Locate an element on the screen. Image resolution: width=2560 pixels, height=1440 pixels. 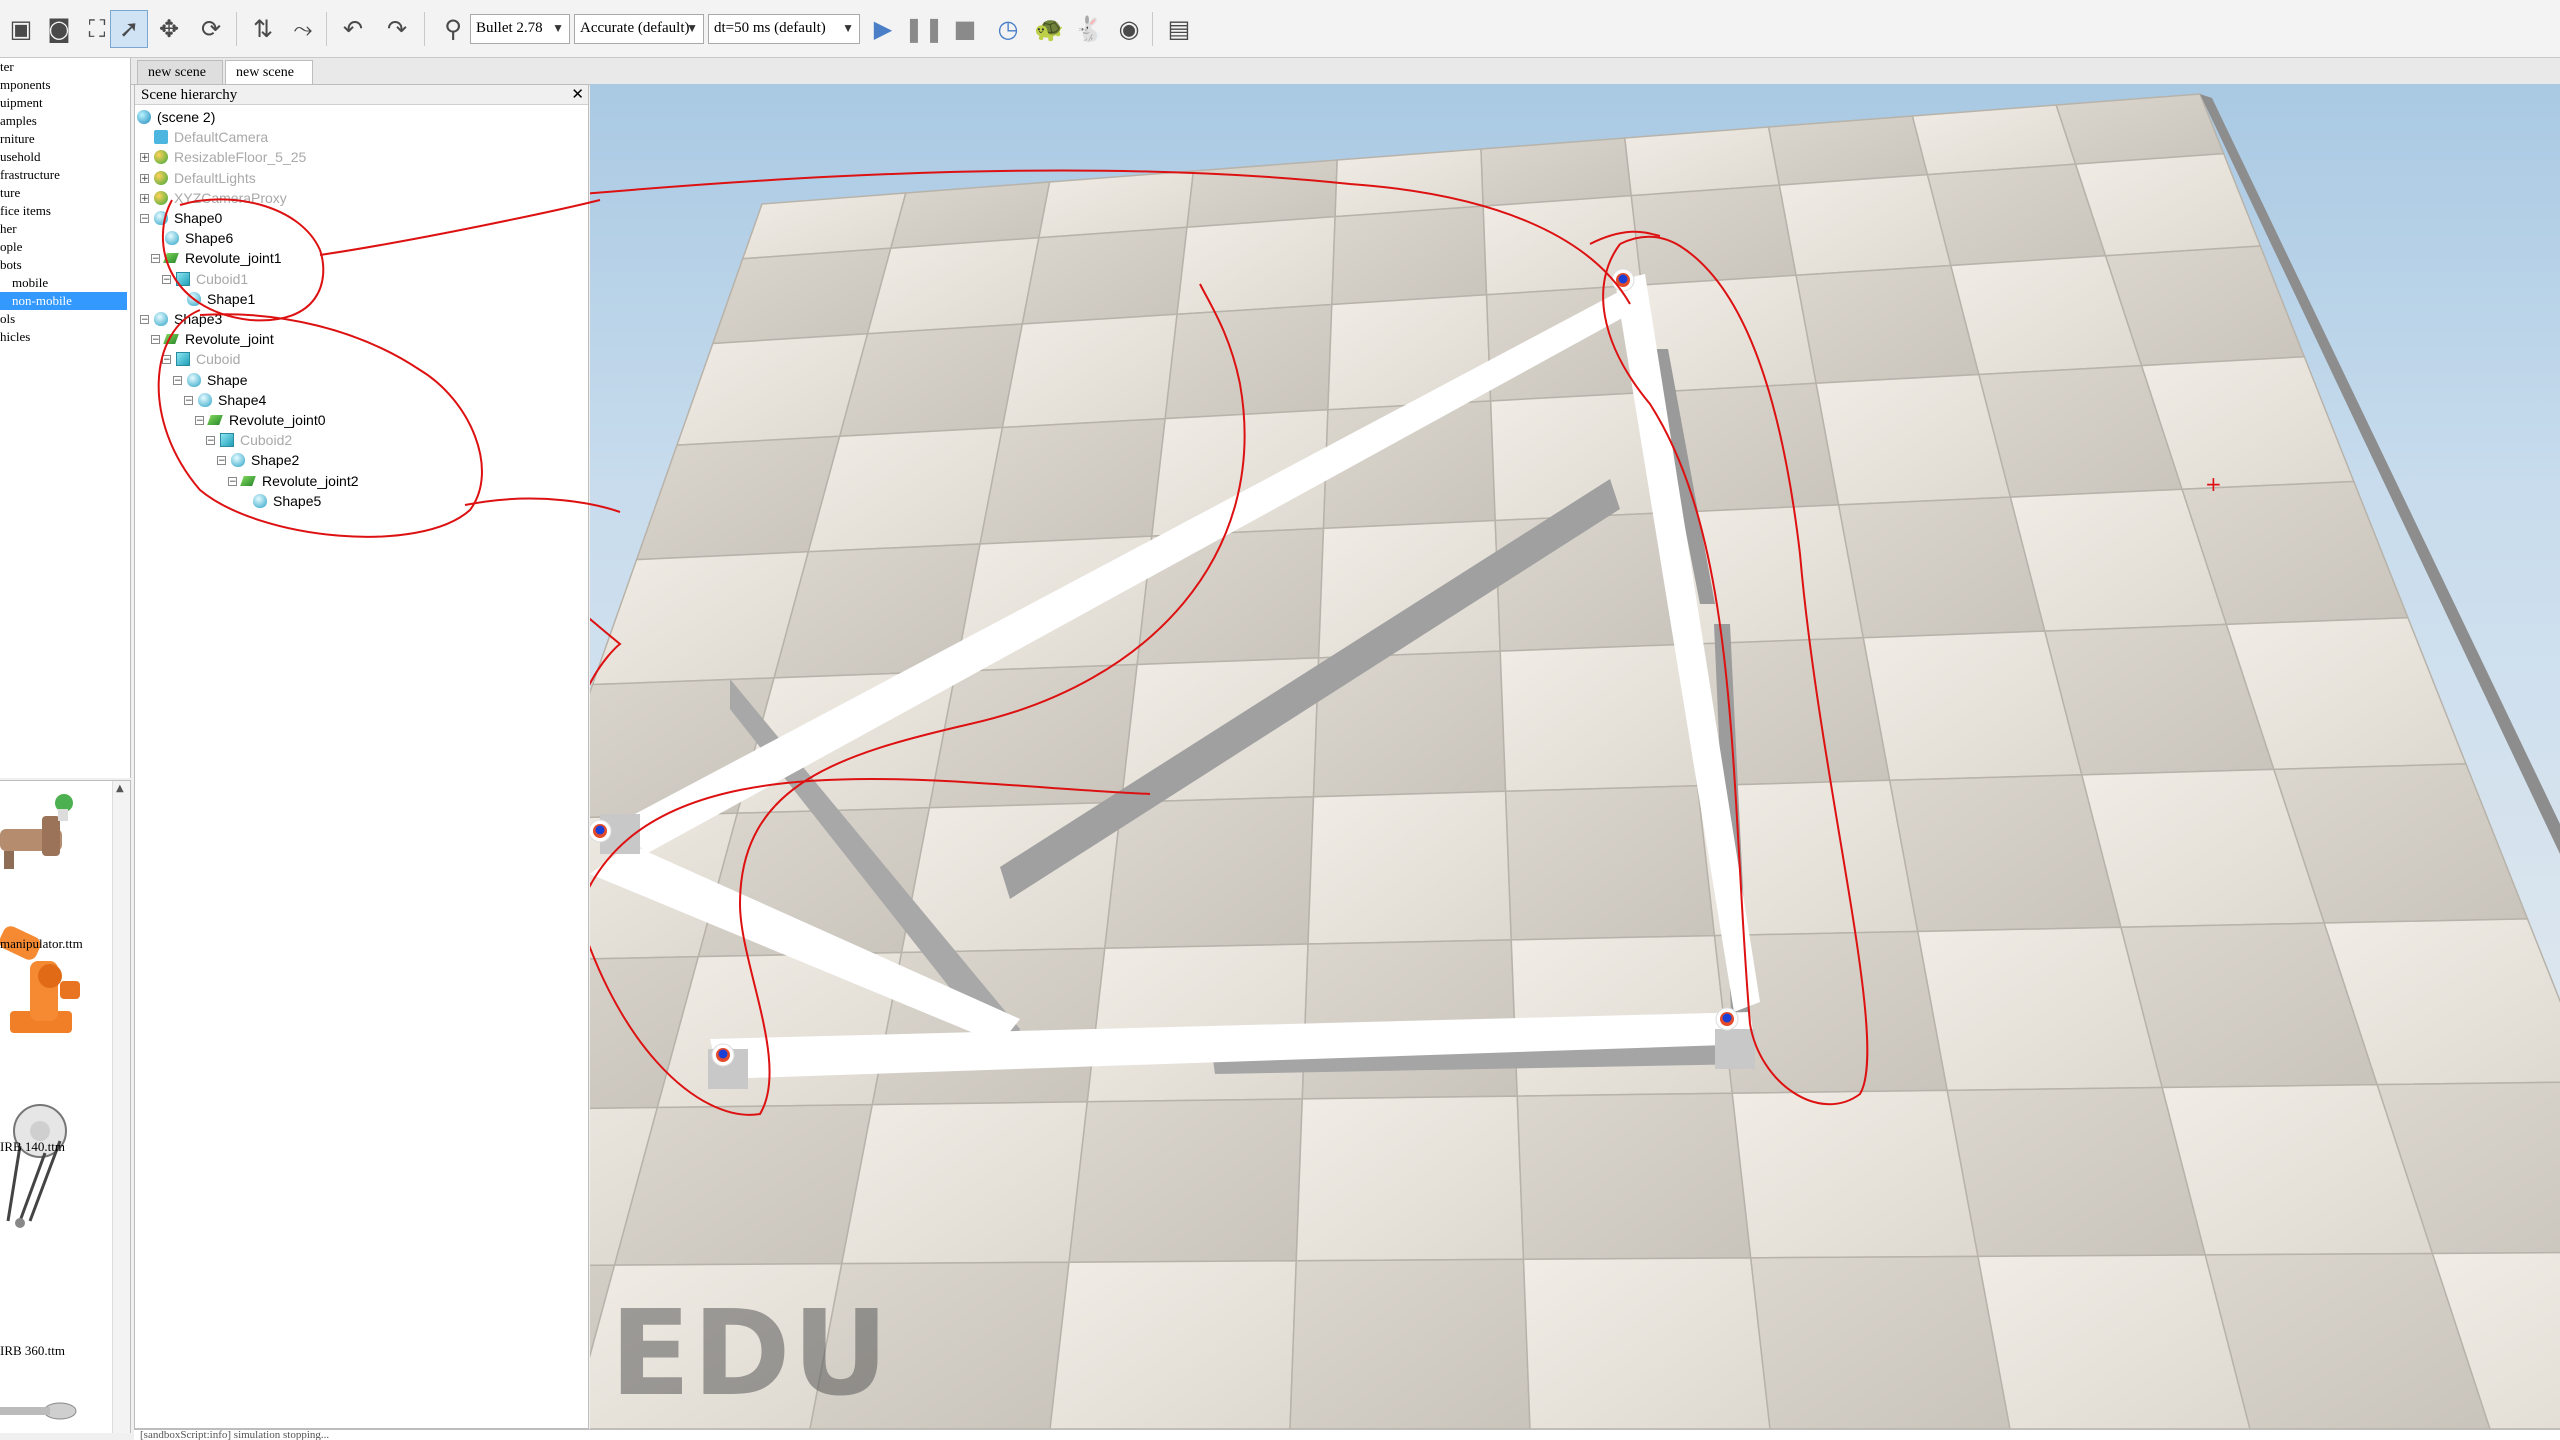
hierarchy-node: Shape5 is located at coordinates (297, 501).